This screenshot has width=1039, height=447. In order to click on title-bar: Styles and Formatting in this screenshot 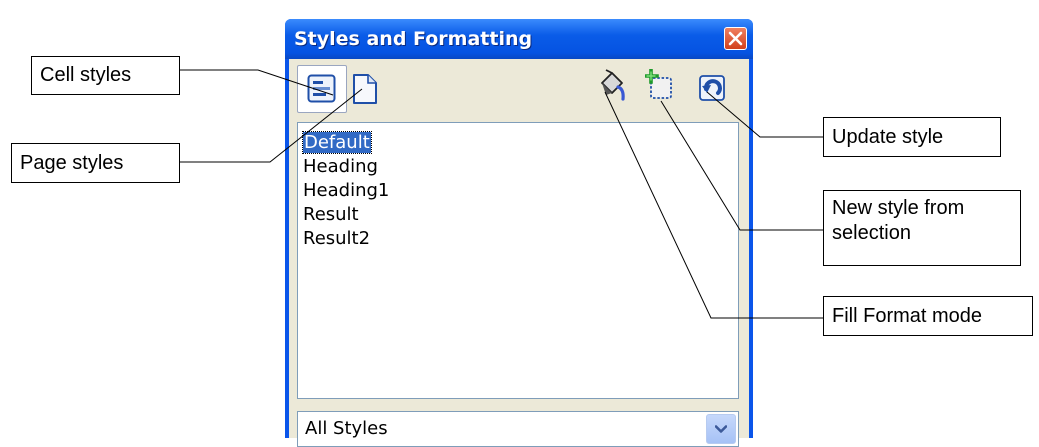, I will do `click(519, 39)`.